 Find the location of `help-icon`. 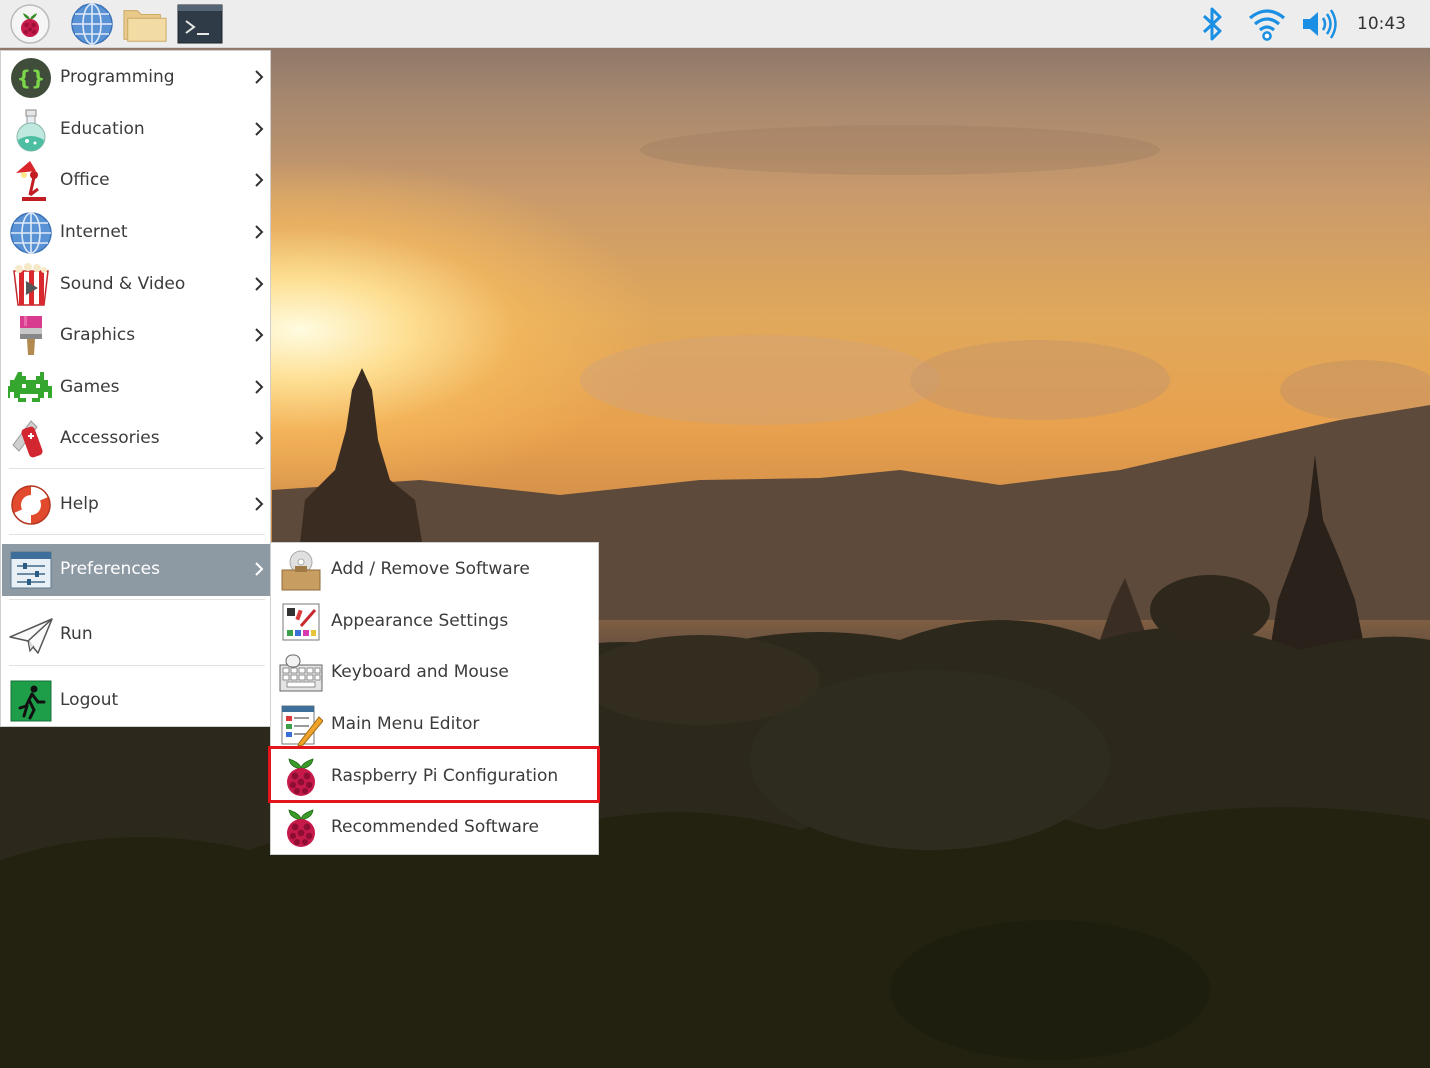

help-icon is located at coordinates (31, 505).